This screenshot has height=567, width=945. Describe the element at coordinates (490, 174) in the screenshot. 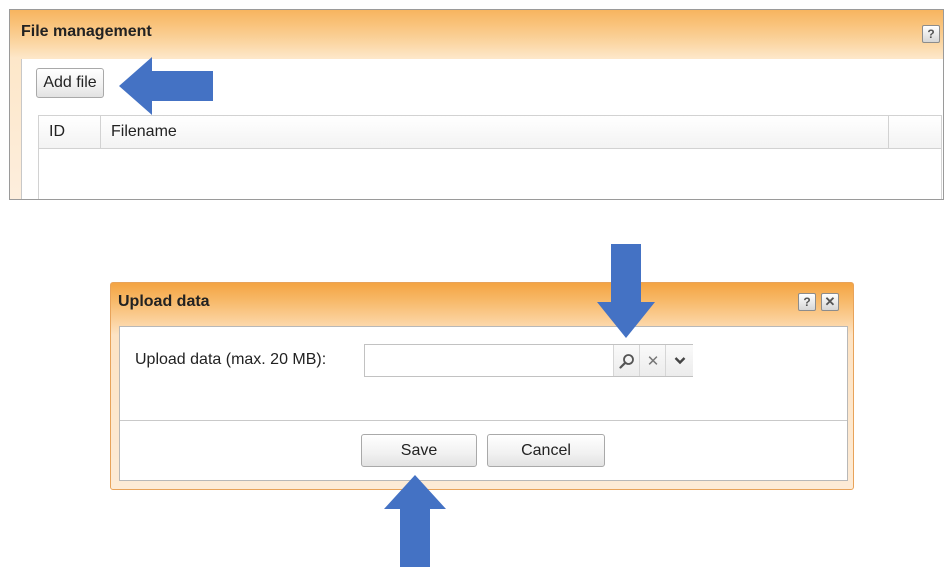

I see `file-grid-body` at that location.